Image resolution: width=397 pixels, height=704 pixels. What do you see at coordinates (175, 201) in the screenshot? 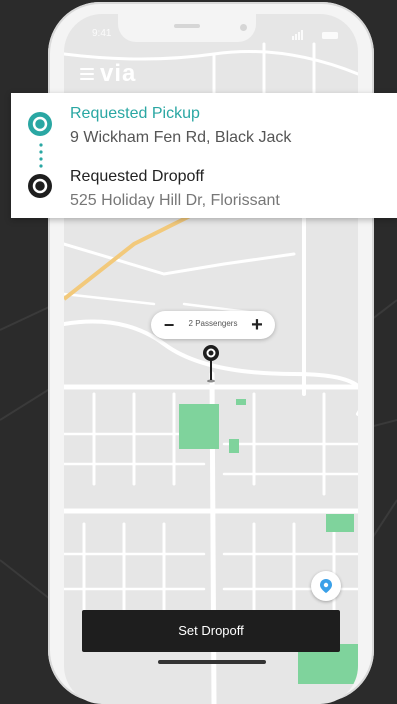
I see `dropoff-address: 525 Holiday Hill Dr, Florissant` at bounding box center [175, 201].